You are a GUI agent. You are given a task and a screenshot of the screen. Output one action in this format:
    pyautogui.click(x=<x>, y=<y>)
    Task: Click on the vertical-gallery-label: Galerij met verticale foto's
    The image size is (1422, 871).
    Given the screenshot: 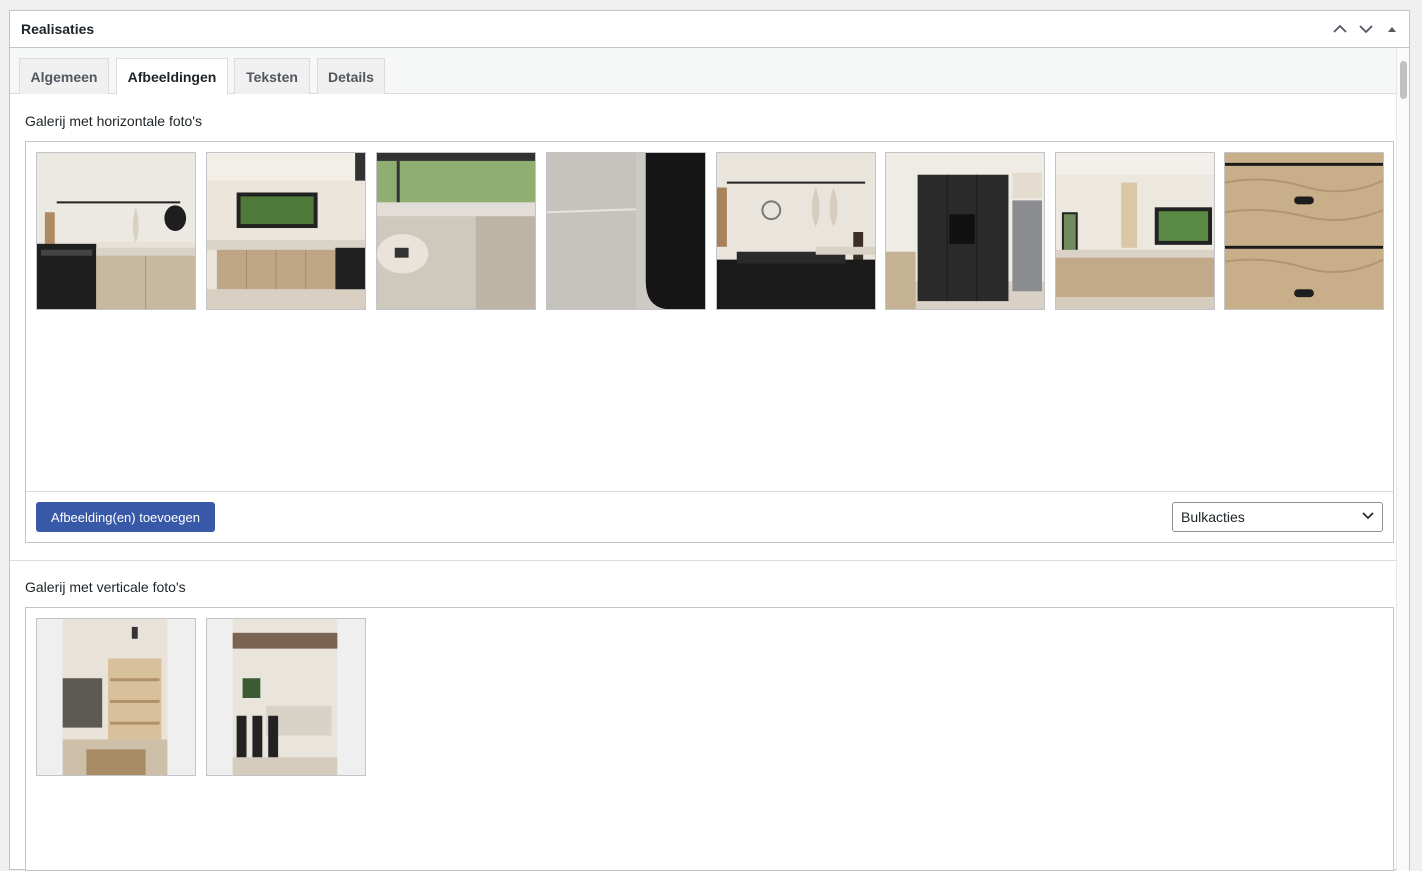 What is the action you would take?
    pyautogui.click(x=105, y=587)
    